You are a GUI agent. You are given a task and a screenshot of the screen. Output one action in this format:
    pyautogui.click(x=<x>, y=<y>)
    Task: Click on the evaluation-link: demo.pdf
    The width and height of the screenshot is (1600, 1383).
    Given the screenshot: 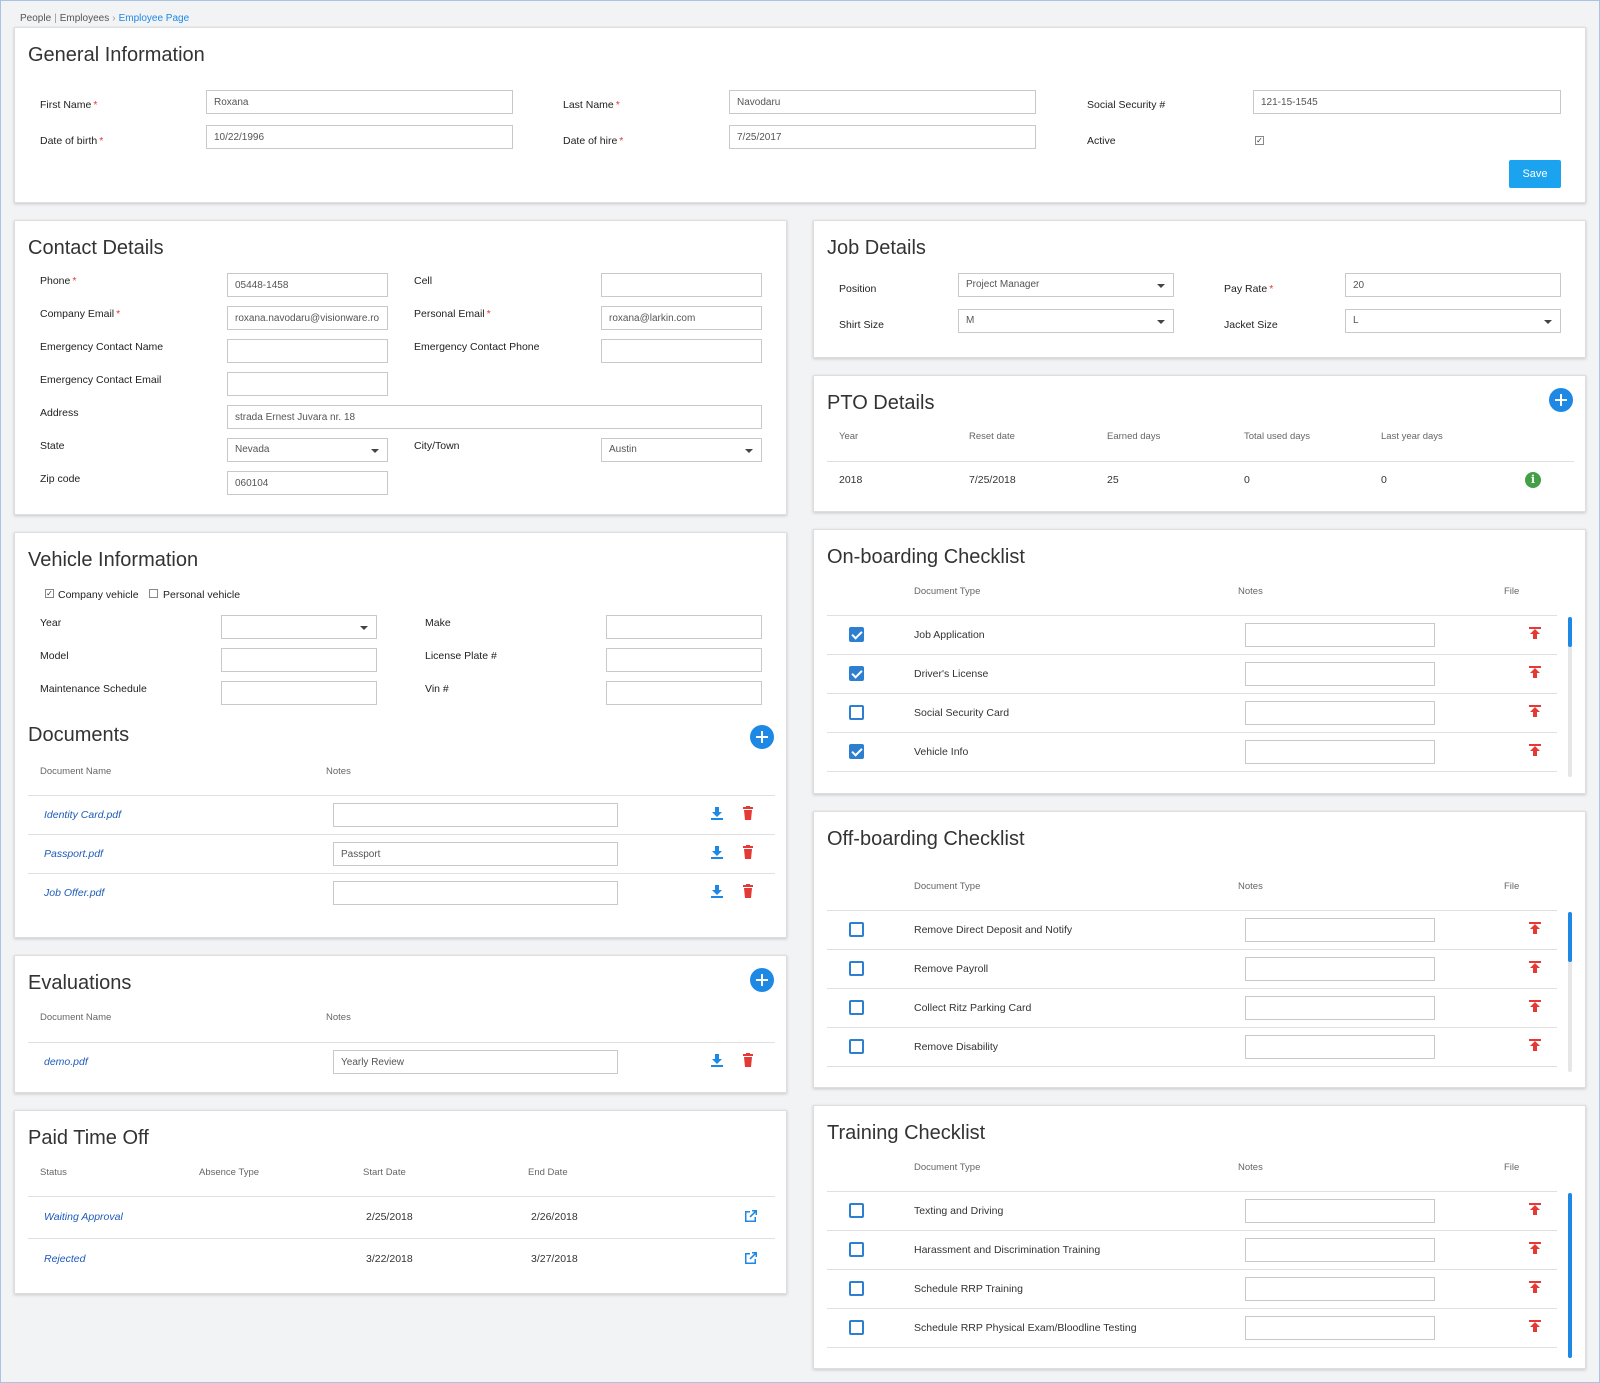 What is the action you would take?
    pyautogui.click(x=66, y=1062)
    